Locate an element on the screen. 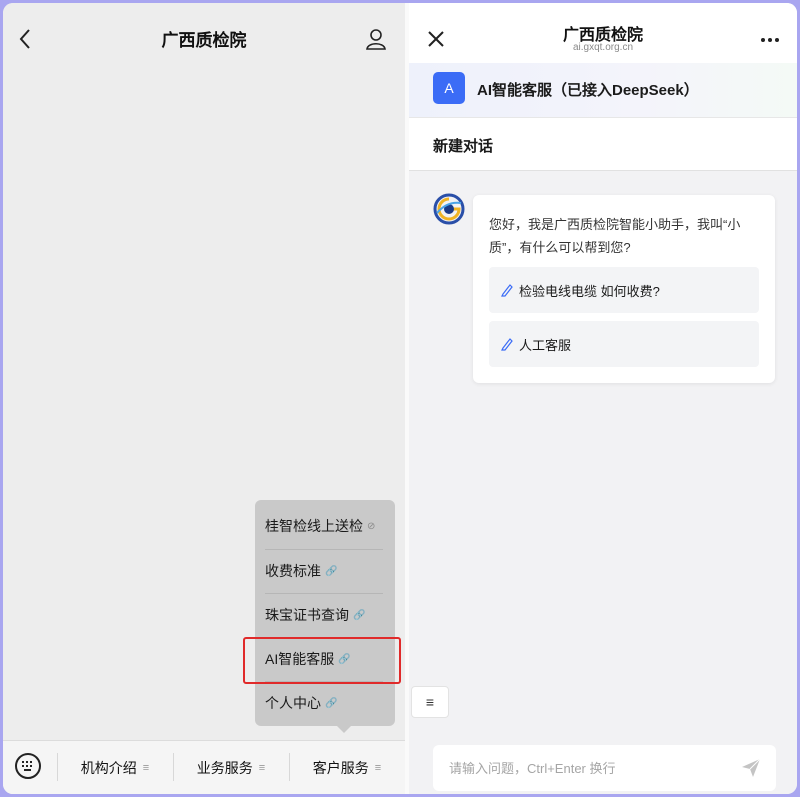 The height and width of the screenshot is (797, 800). highlight-annotation-box is located at coordinates (322, 660).